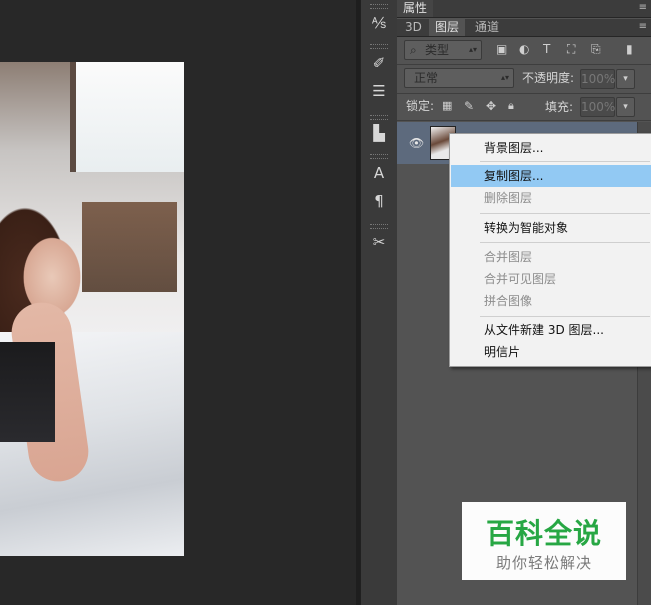 This screenshot has height=605, width=651. I want to click on watermark-logo: 百科全说 助你轻松解决, so click(544, 541).